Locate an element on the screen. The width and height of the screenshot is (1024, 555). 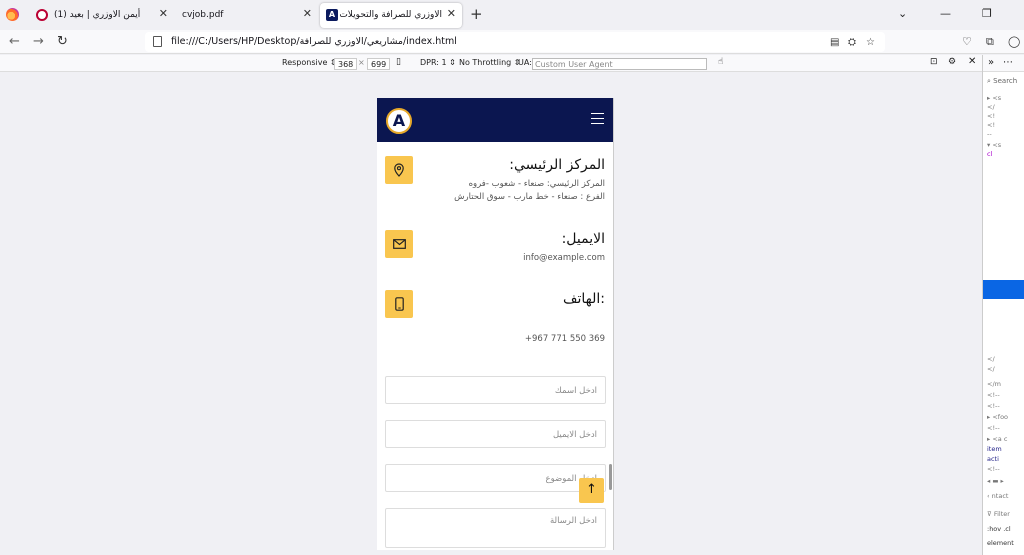
dom-node: </m is located at coordinates (994, 384).